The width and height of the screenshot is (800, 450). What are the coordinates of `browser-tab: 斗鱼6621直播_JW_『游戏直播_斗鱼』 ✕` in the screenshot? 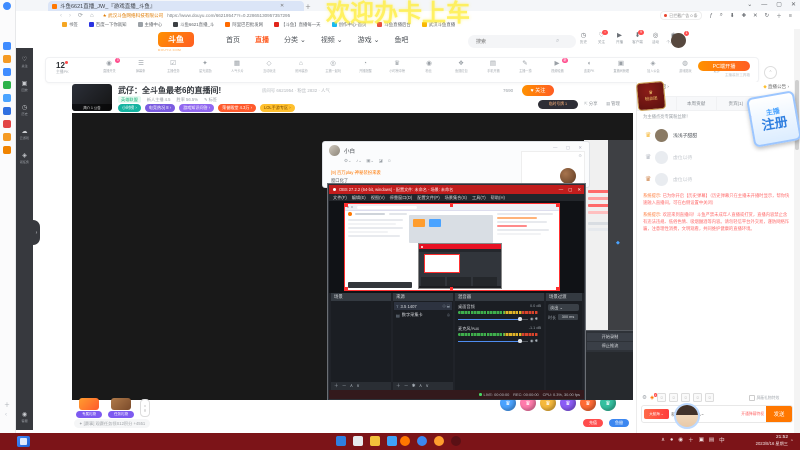 It's located at (176, 6).